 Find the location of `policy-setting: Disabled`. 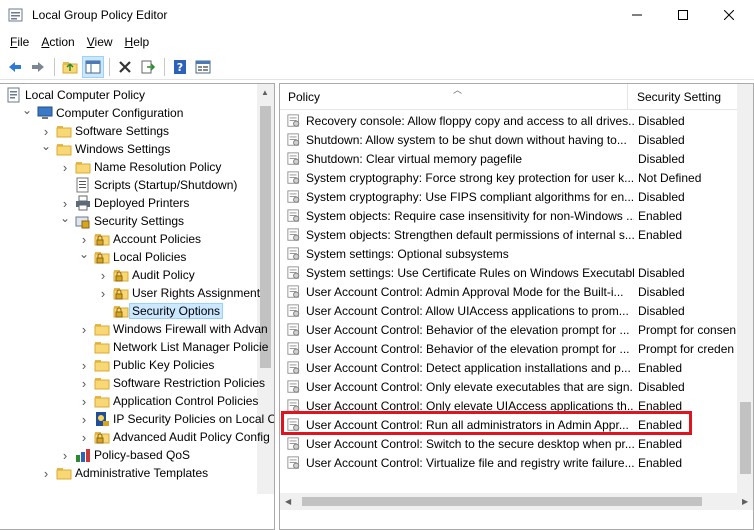

policy-setting: Disabled is located at coordinates (661, 310).